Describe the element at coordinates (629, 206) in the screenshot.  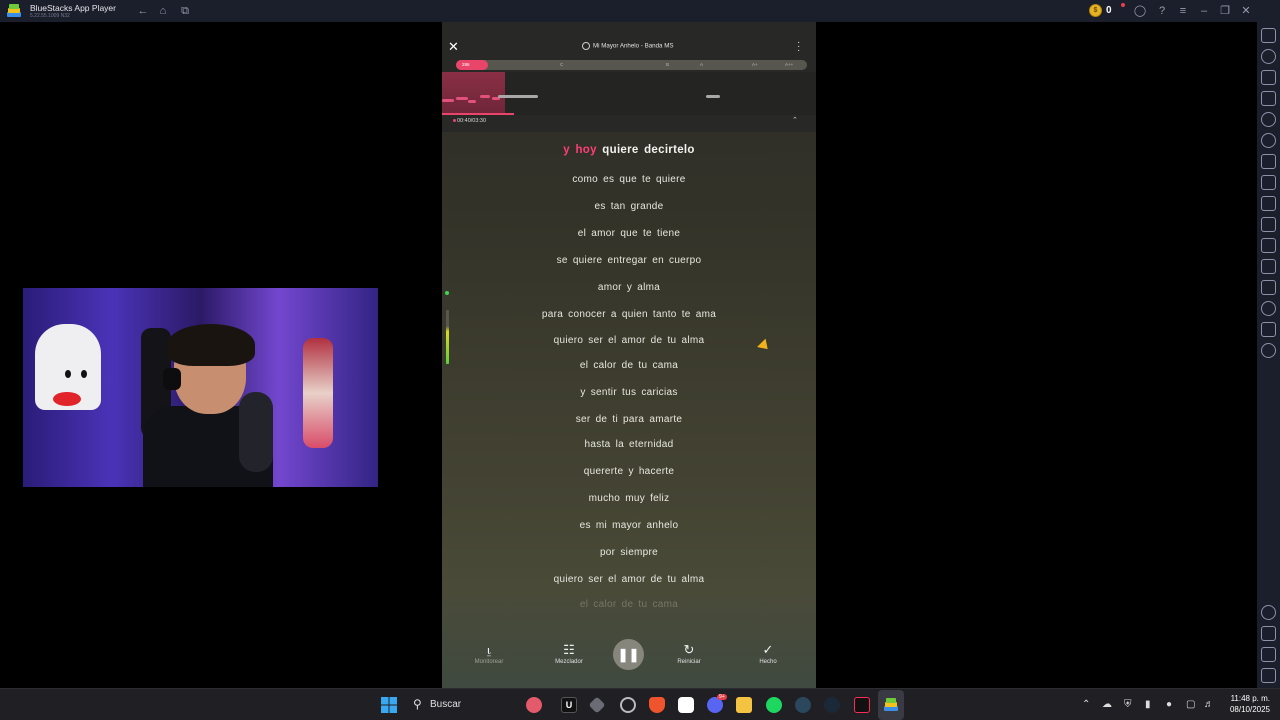
I see `lyric-line: es tan grande` at that location.